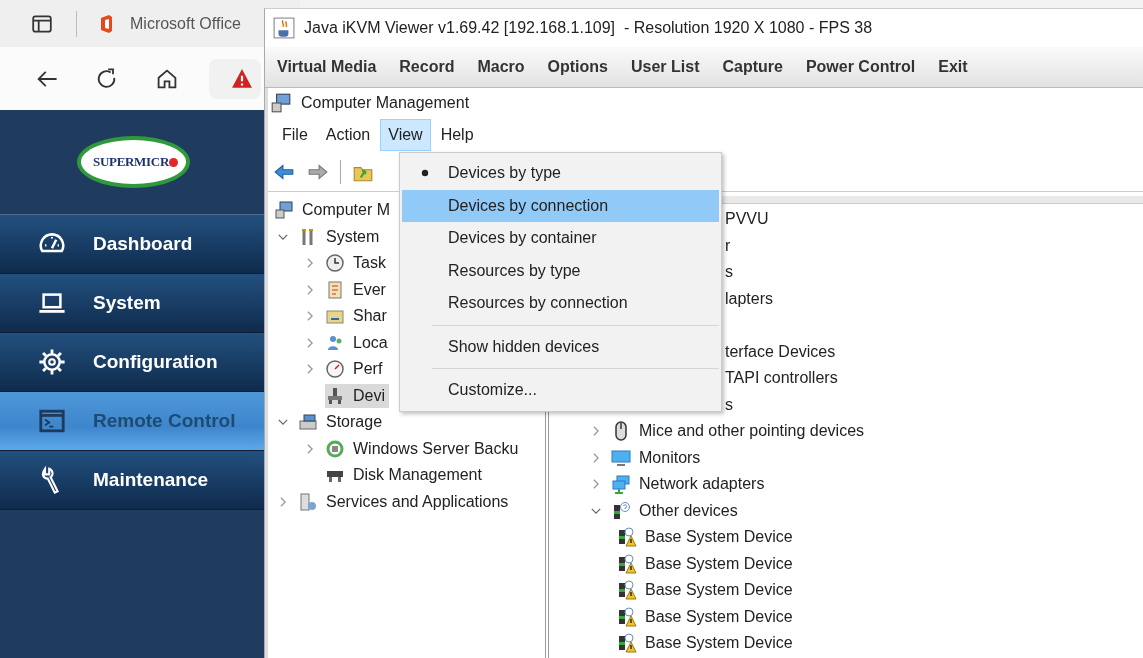 This screenshot has width=1143, height=658. What do you see at coordinates (405, 475) in the screenshot?
I see `tree-item: Disk Management` at bounding box center [405, 475].